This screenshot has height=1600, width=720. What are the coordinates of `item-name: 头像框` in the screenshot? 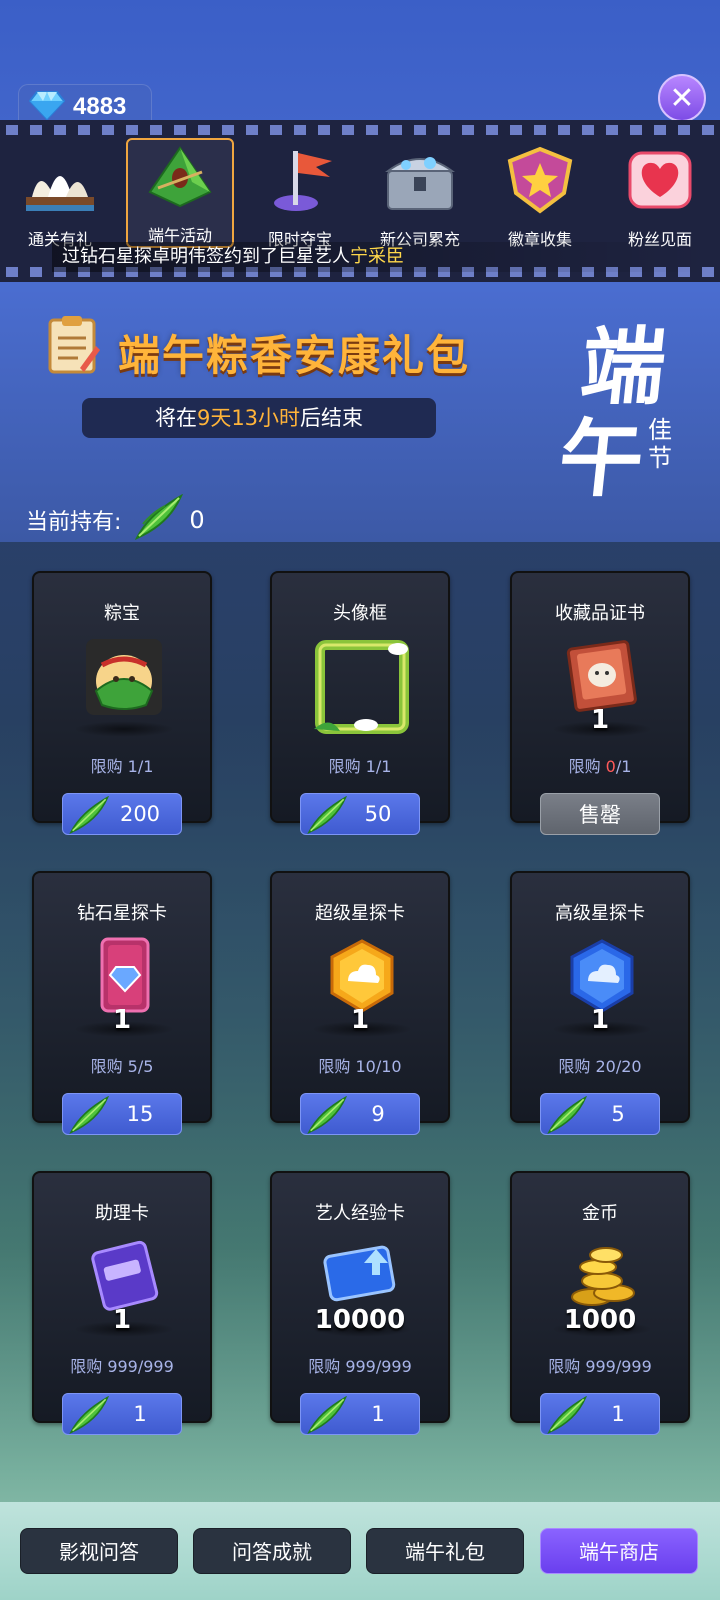 It's located at (360, 613).